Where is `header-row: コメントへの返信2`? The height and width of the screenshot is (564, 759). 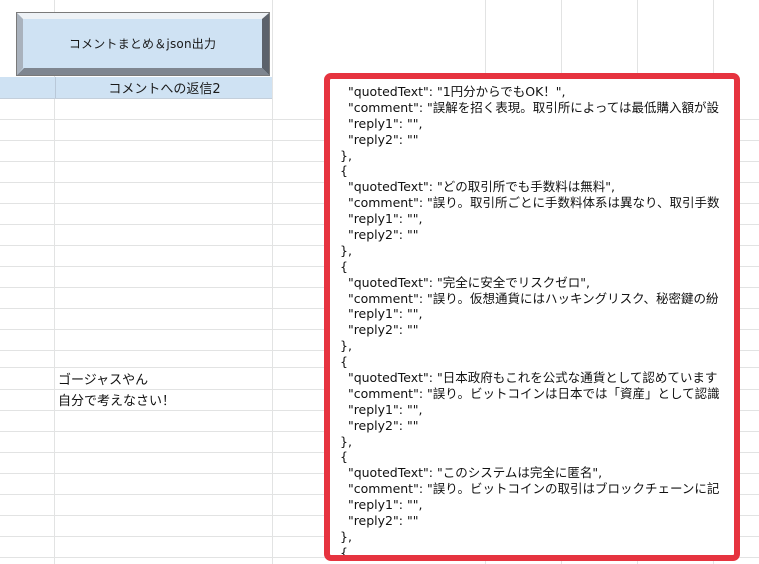 header-row: コメントへの返信2 is located at coordinates (136, 88).